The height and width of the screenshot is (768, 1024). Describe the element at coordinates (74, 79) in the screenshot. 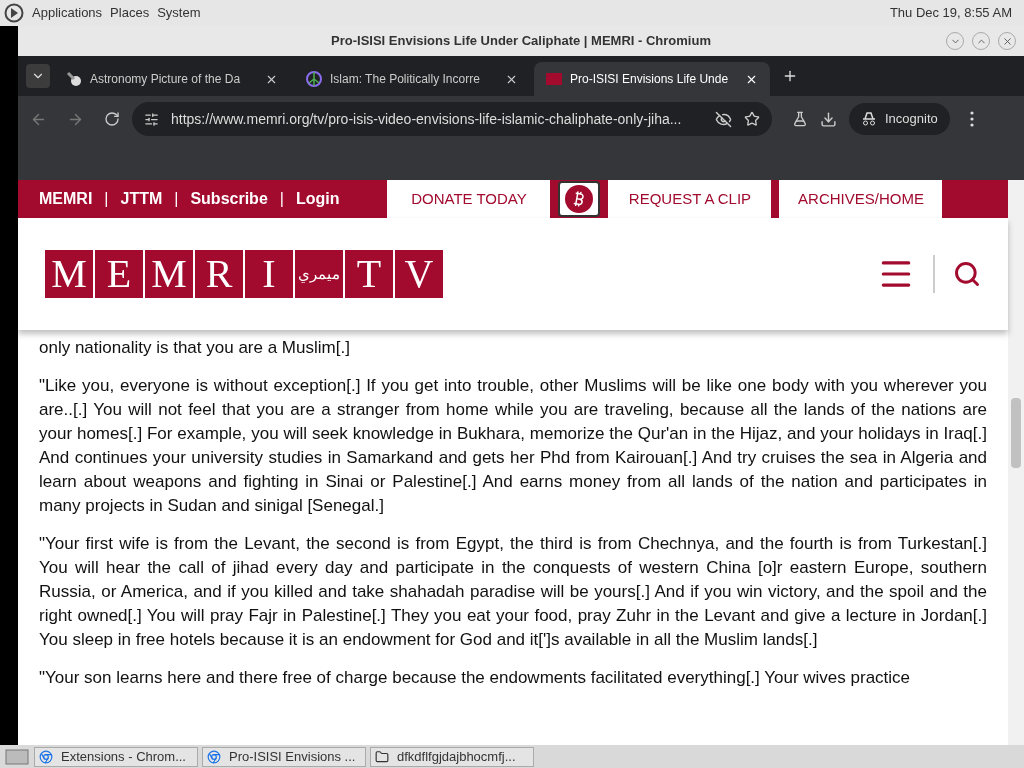

I see `comet-icon` at that location.